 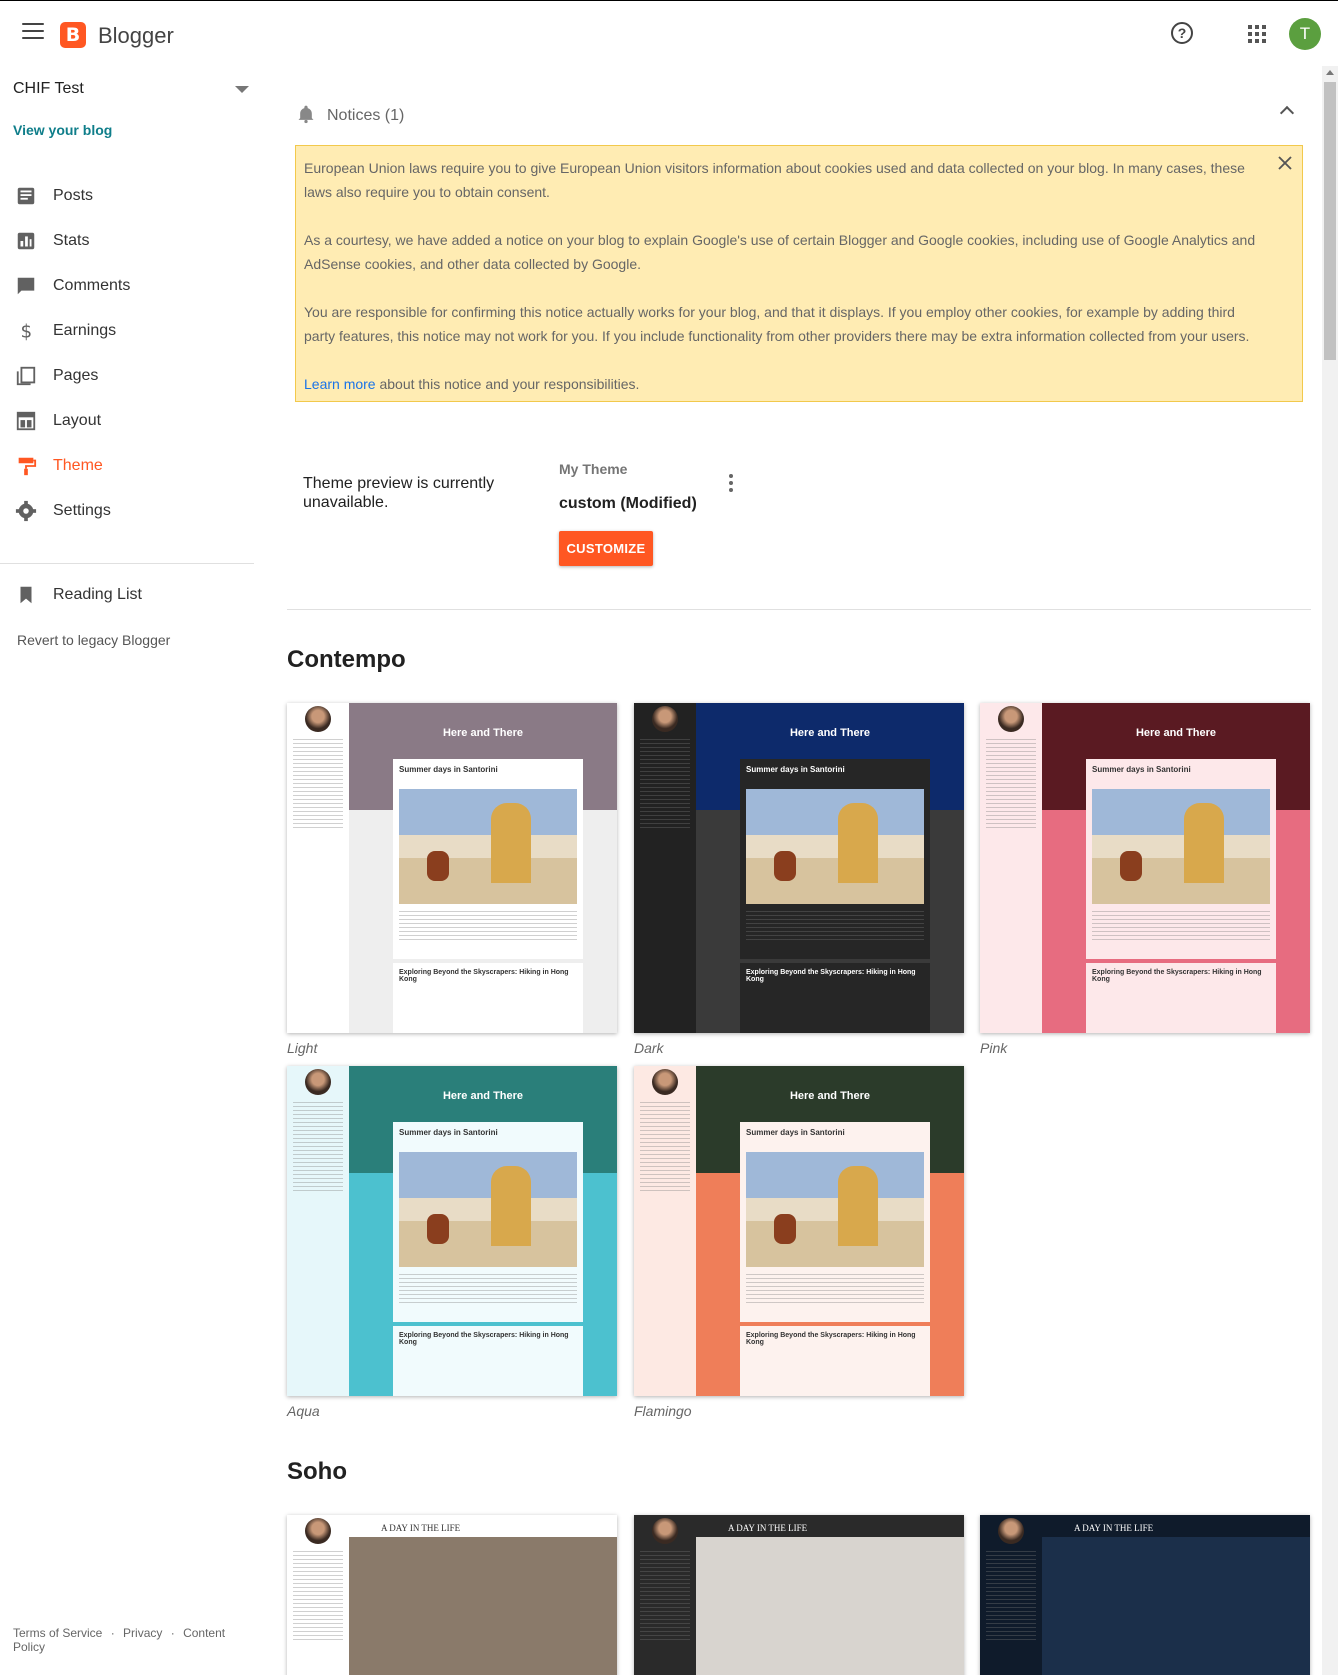 What do you see at coordinates (346, 659) in the screenshot?
I see `contempo-section-title: Contempo` at bounding box center [346, 659].